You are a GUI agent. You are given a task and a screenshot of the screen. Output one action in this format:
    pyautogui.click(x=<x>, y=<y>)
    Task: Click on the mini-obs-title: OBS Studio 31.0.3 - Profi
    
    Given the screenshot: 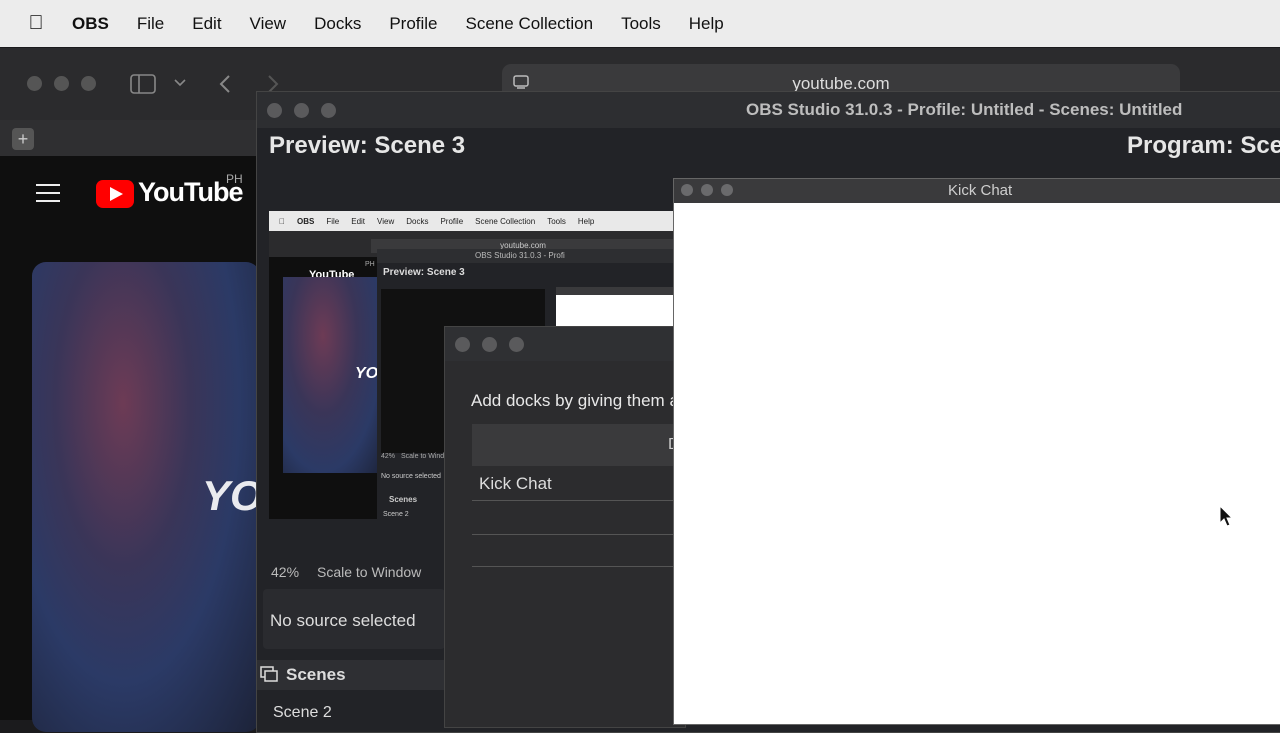 What is the action you would take?
    pyautogui.click(x=520, y=255)
    